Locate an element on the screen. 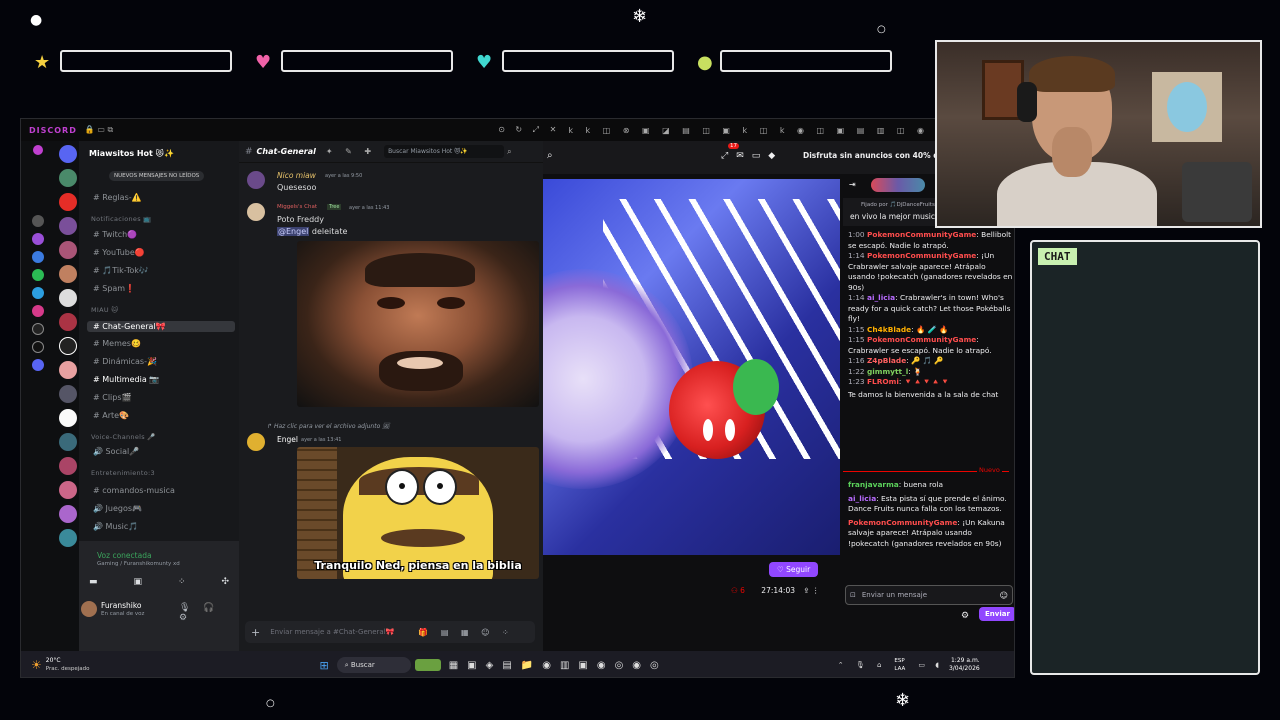 The image size is (1280, 720). voice-channel-social: 🔊 Social🎤 is located at coordinates (116, 451).